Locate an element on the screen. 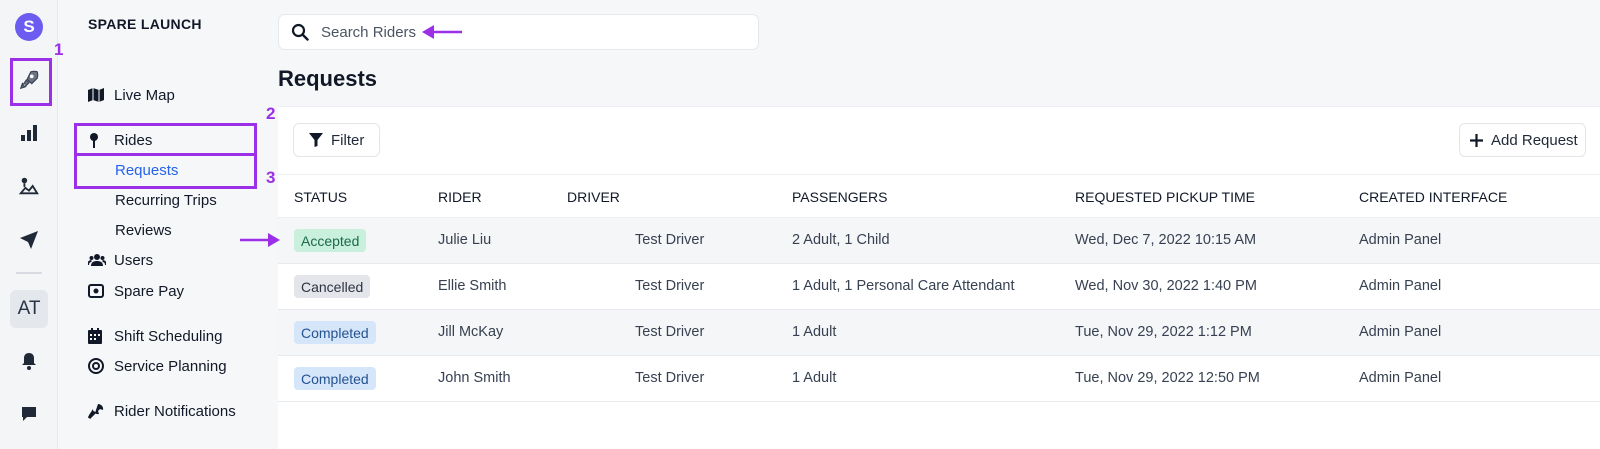  nav-label: Reviews is located at coordinates (143, 230).